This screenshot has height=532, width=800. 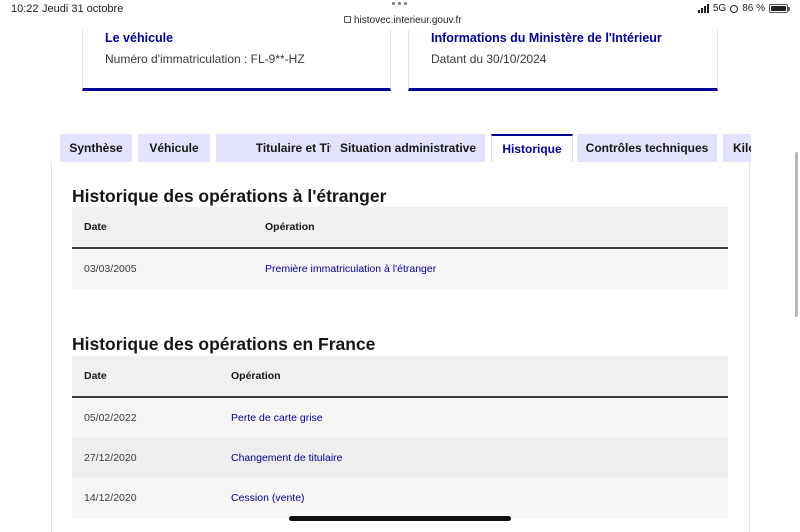 What do you see at coordinates (96, 148) in the screenshot?
I see `tab-synthese: Synthèse` at bounding box center [96, 148].